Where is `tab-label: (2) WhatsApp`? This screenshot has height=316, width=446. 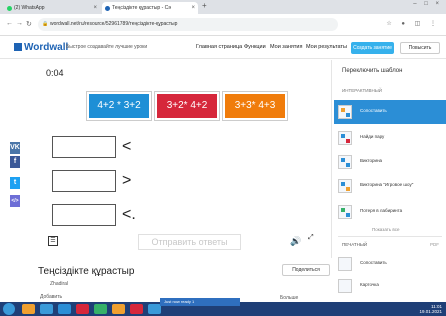
tab-label: (2) WhatsApp is located at coordinates (29, 8).